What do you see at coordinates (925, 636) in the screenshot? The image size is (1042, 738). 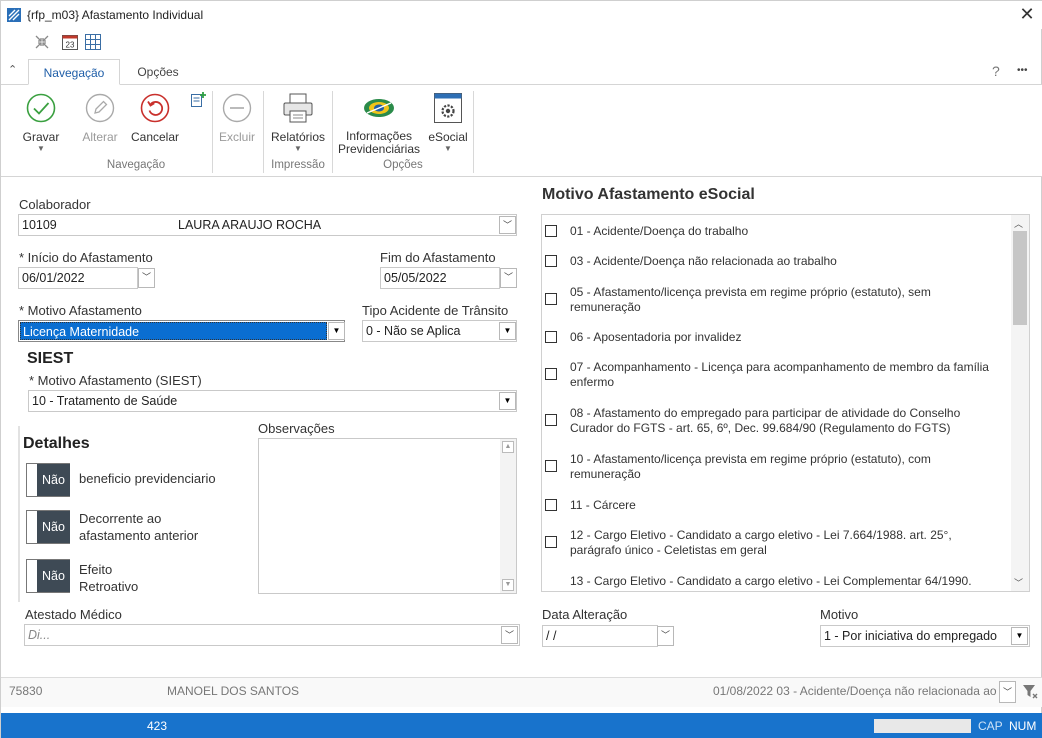 I see `esocial-motivo-select: 1 - Por iniciativa do empregado` at bounding box center [925, 636].